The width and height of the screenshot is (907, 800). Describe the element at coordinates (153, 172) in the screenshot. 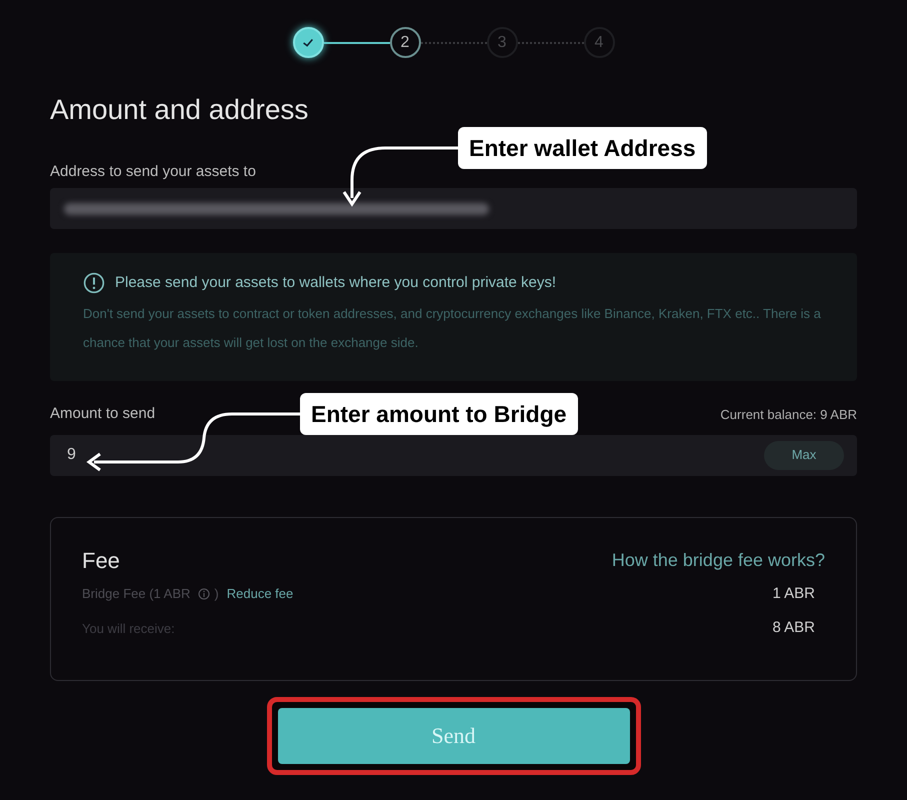

I see `field-label: Address to send your assets to` at that location.